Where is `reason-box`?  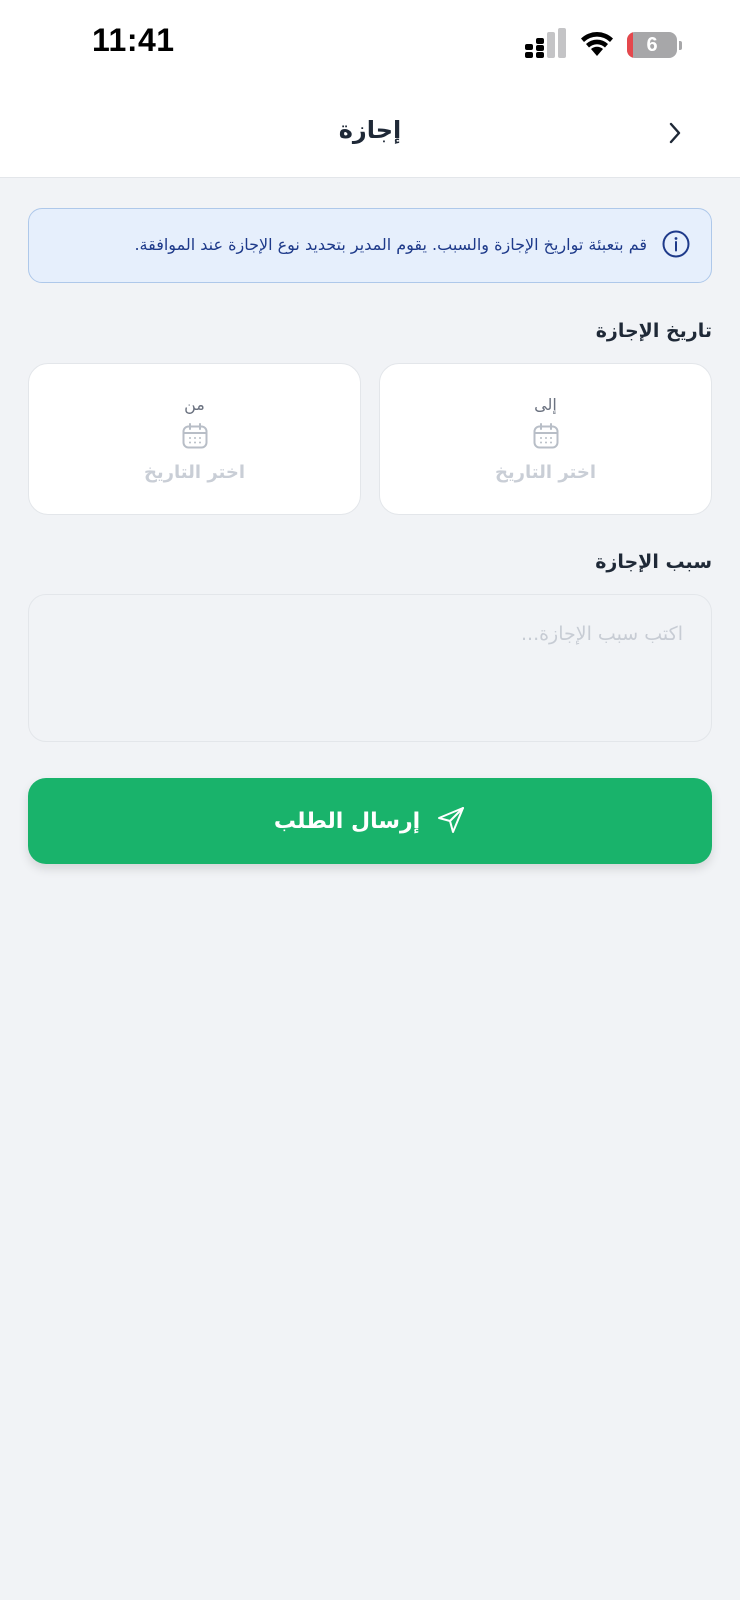
reason-box is located at coordinates (370, 668).